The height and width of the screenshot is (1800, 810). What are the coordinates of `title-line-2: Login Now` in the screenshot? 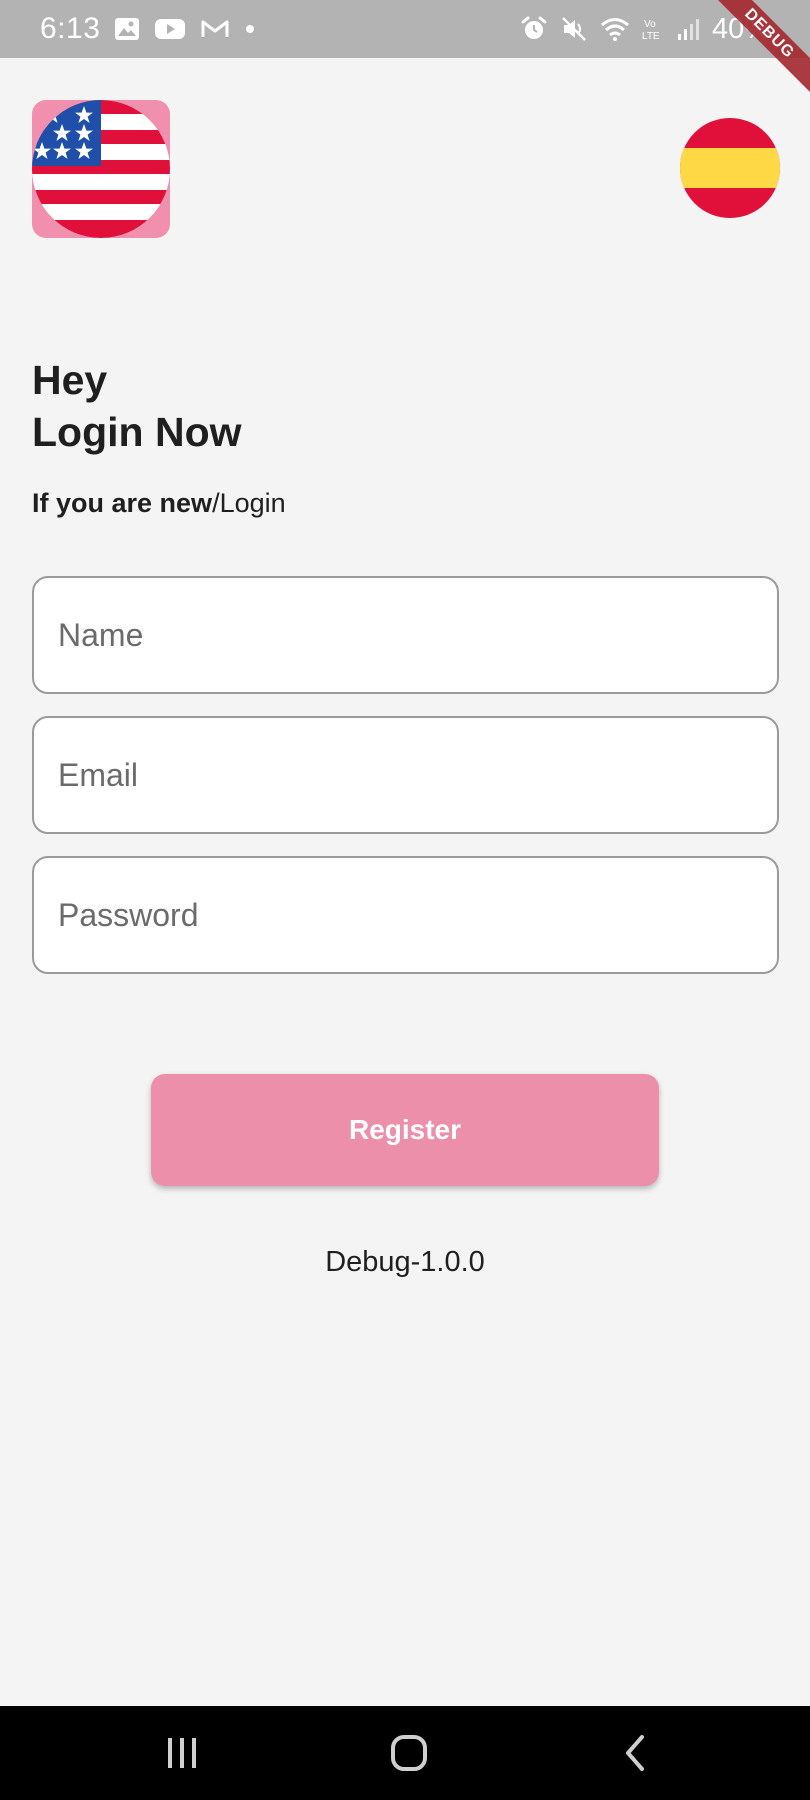 It's located at (137, 432).